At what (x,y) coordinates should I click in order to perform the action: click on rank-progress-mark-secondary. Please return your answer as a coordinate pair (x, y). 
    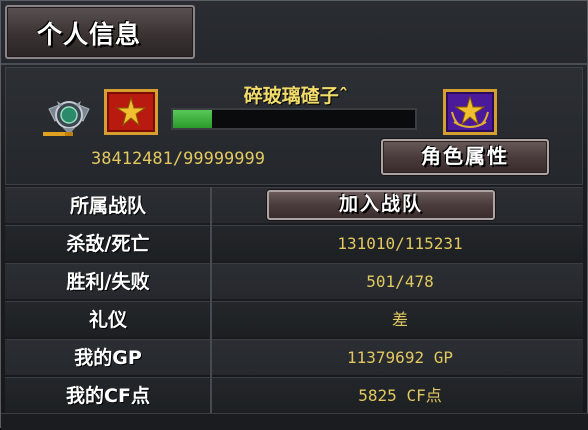
    Looking at the image, I should click on (69, 134).